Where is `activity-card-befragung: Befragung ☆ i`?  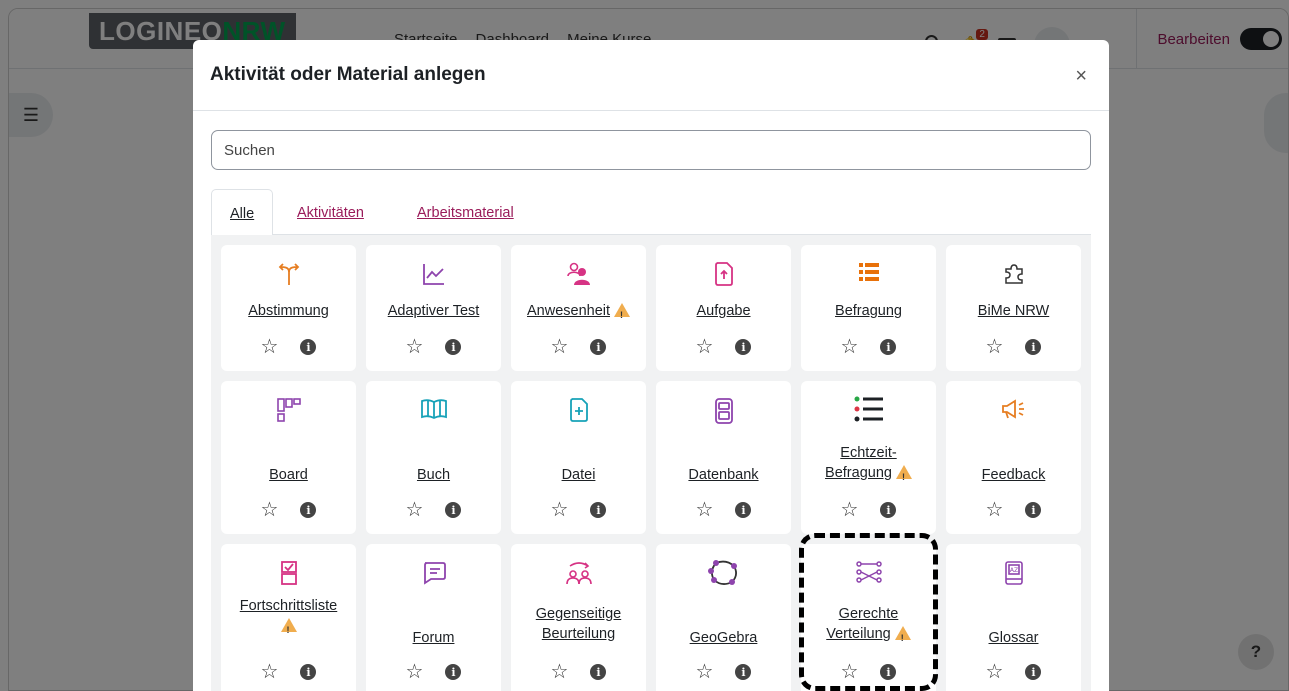 activity-card-befragung: Befragung ☆ i is located at coordinates (868, 308).